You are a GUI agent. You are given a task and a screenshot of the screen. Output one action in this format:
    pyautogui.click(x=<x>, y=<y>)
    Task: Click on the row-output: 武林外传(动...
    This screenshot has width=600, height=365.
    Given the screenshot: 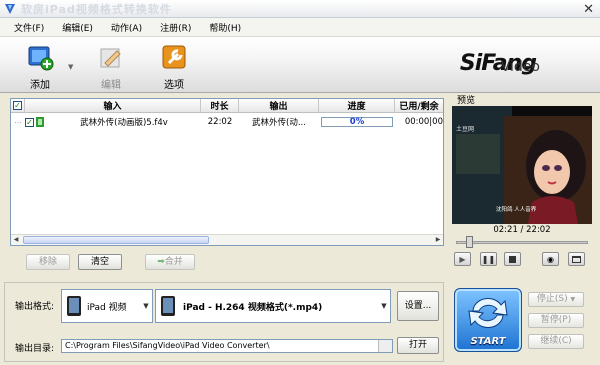 What is the action you would take?
    pyautogui.click(x=279, y=123)
    